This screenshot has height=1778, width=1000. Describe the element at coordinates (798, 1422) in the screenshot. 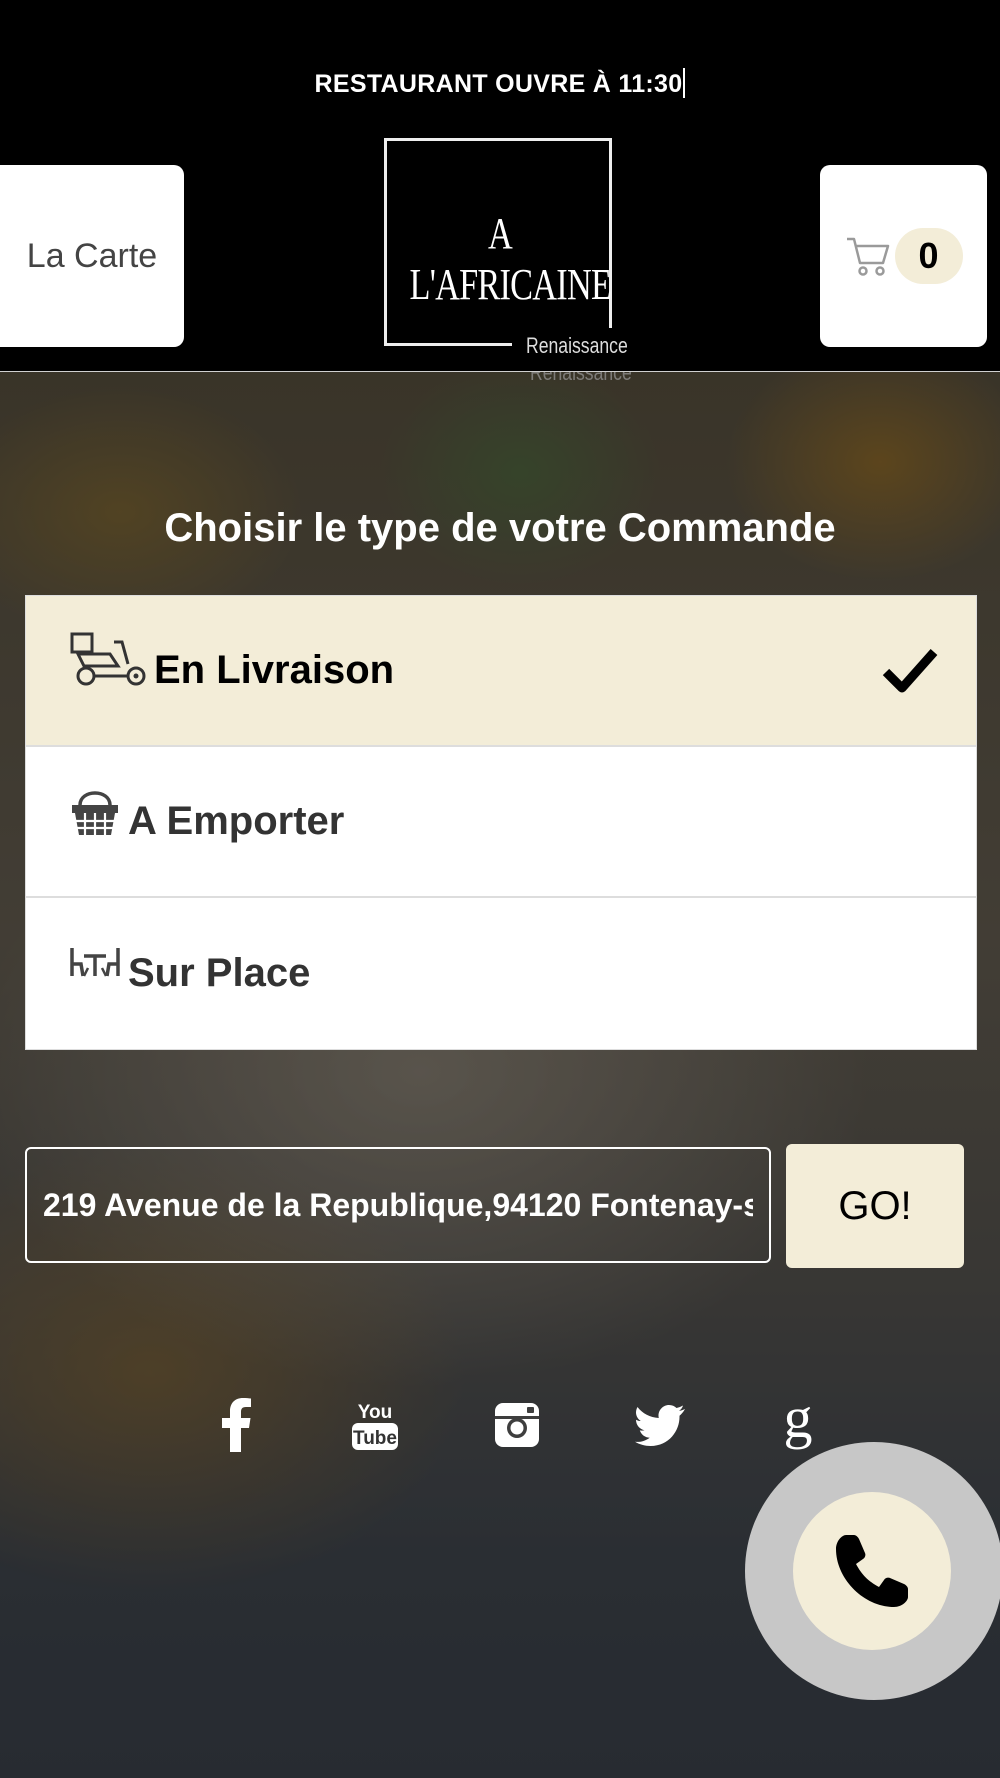

I see `google-icon: g` at that location.